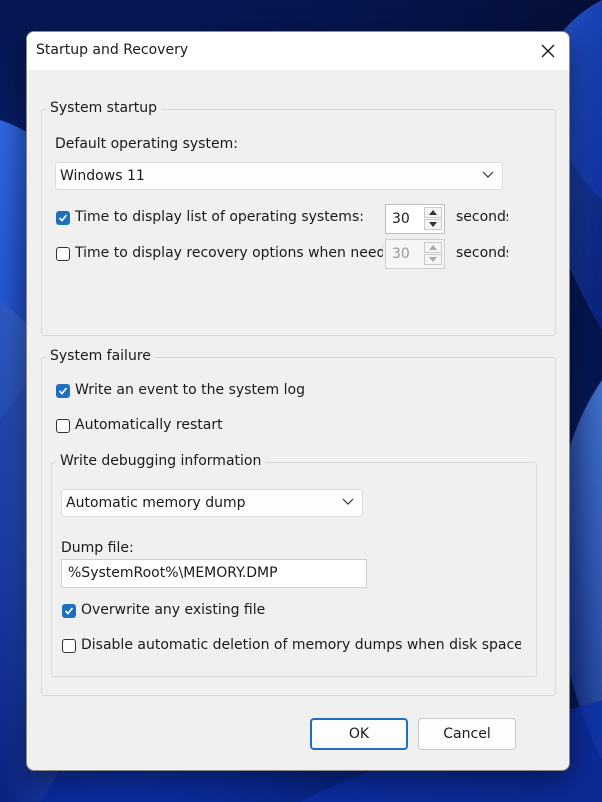 The height and width of the screenshot is (802, 602). Describe the element at coordinates (401, 254) in the screenshot. I see `display-recovery-value: 30` at that location.